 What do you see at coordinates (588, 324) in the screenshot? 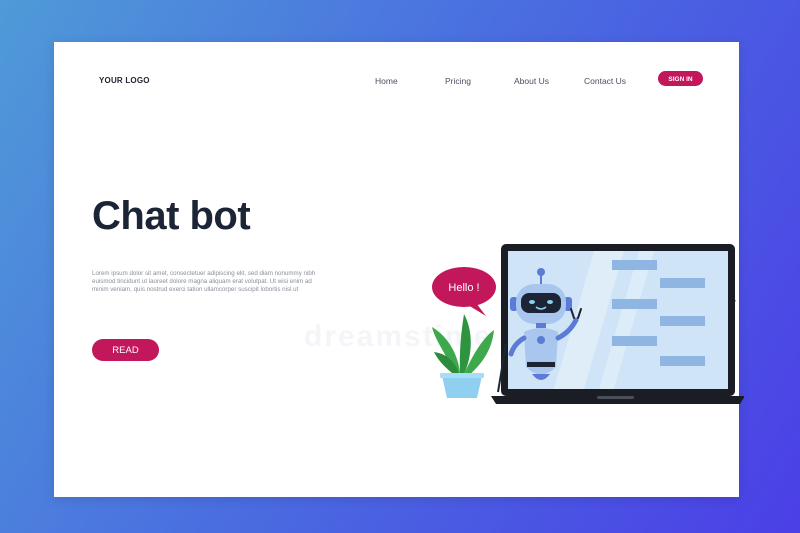
I see `chatbot-illustration: Hello !` at bounding box center [588, 324].